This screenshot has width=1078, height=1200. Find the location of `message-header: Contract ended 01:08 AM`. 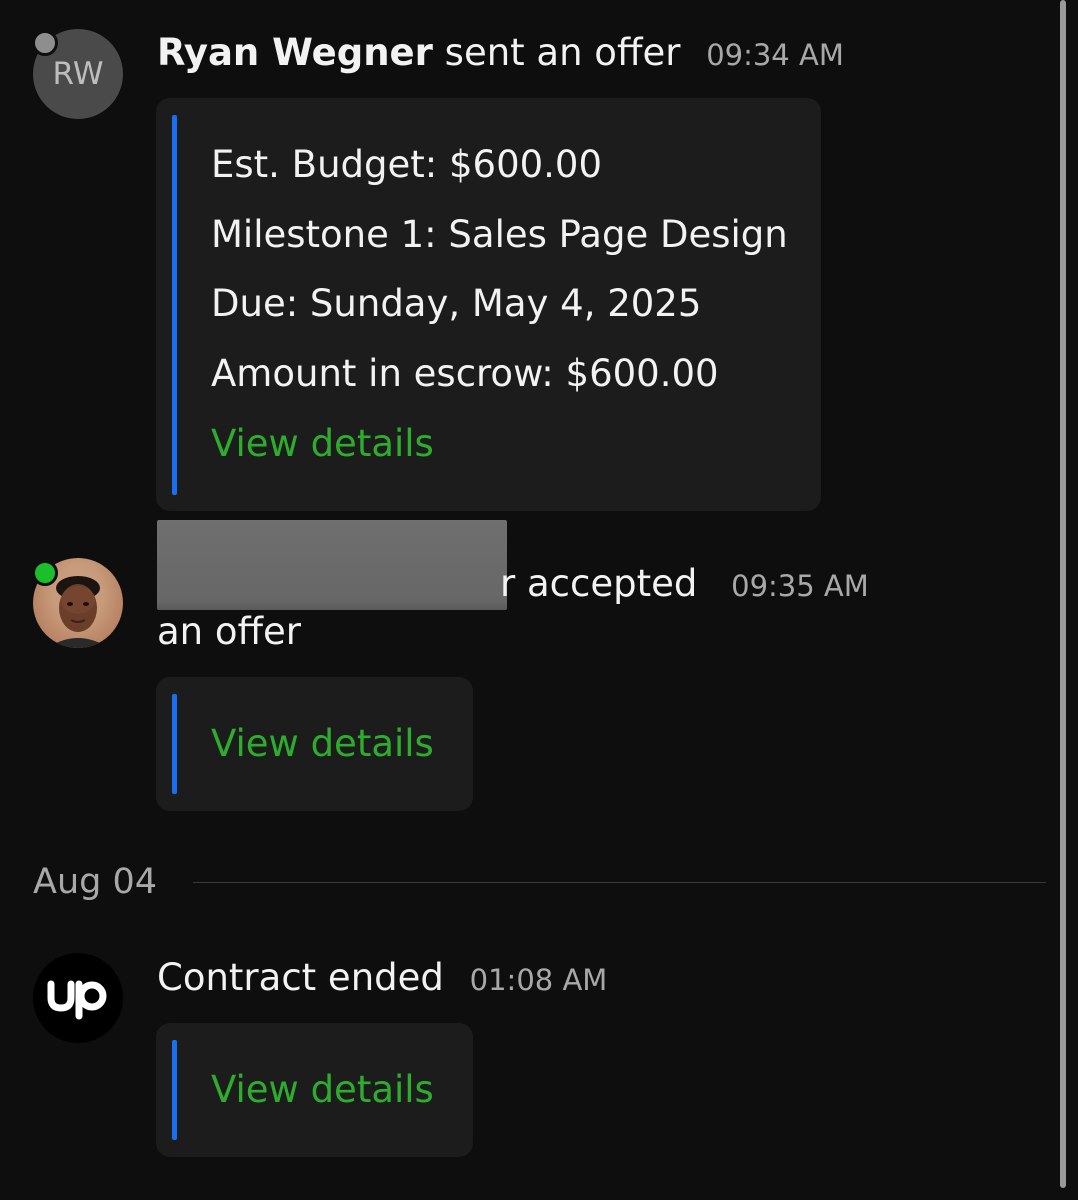

message-header: Contract ended 01:08 AM is located at coordinates (382, 979).